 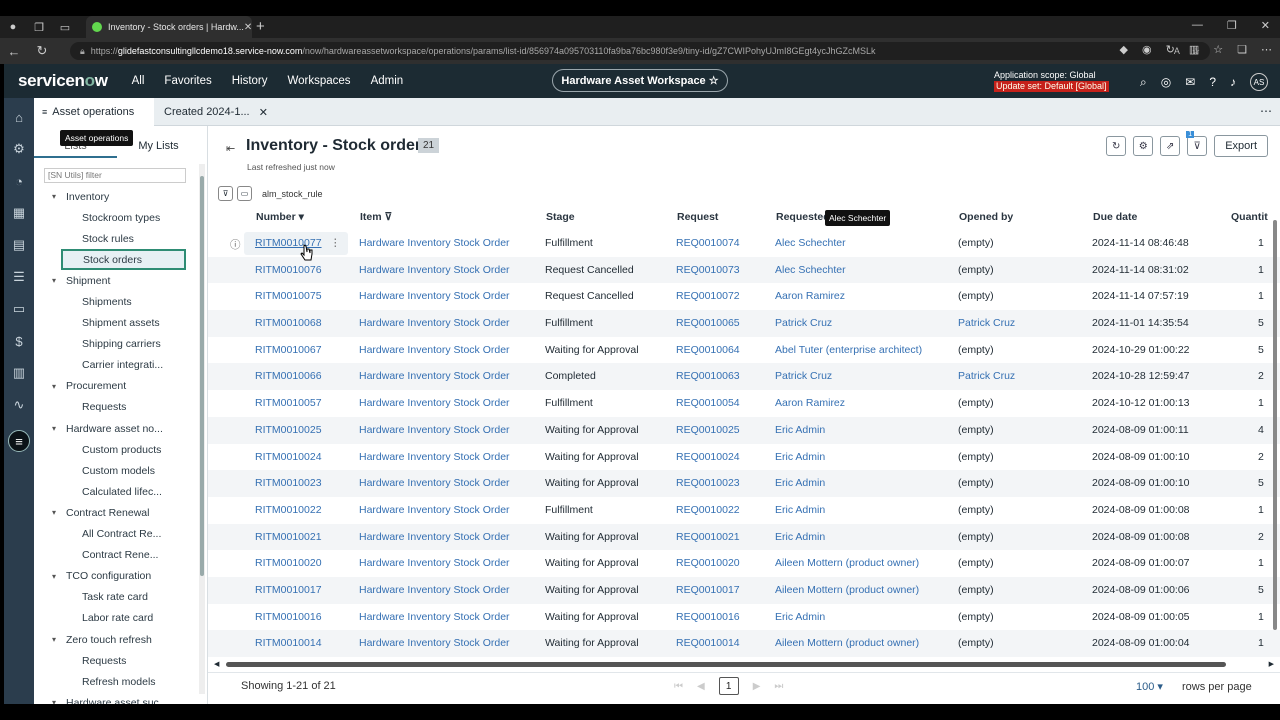 What do you see at coordinates (42, 51) in the screenshot?
I see `reload-icon: ↻` at bounding box center [42, 51].